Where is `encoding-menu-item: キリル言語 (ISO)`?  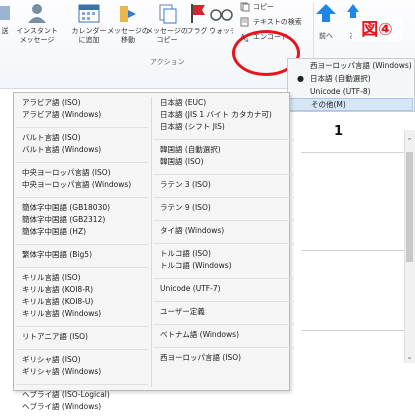 encoding-menu-item: キリル言語 (ISO) is located at coordinates (82, 278).